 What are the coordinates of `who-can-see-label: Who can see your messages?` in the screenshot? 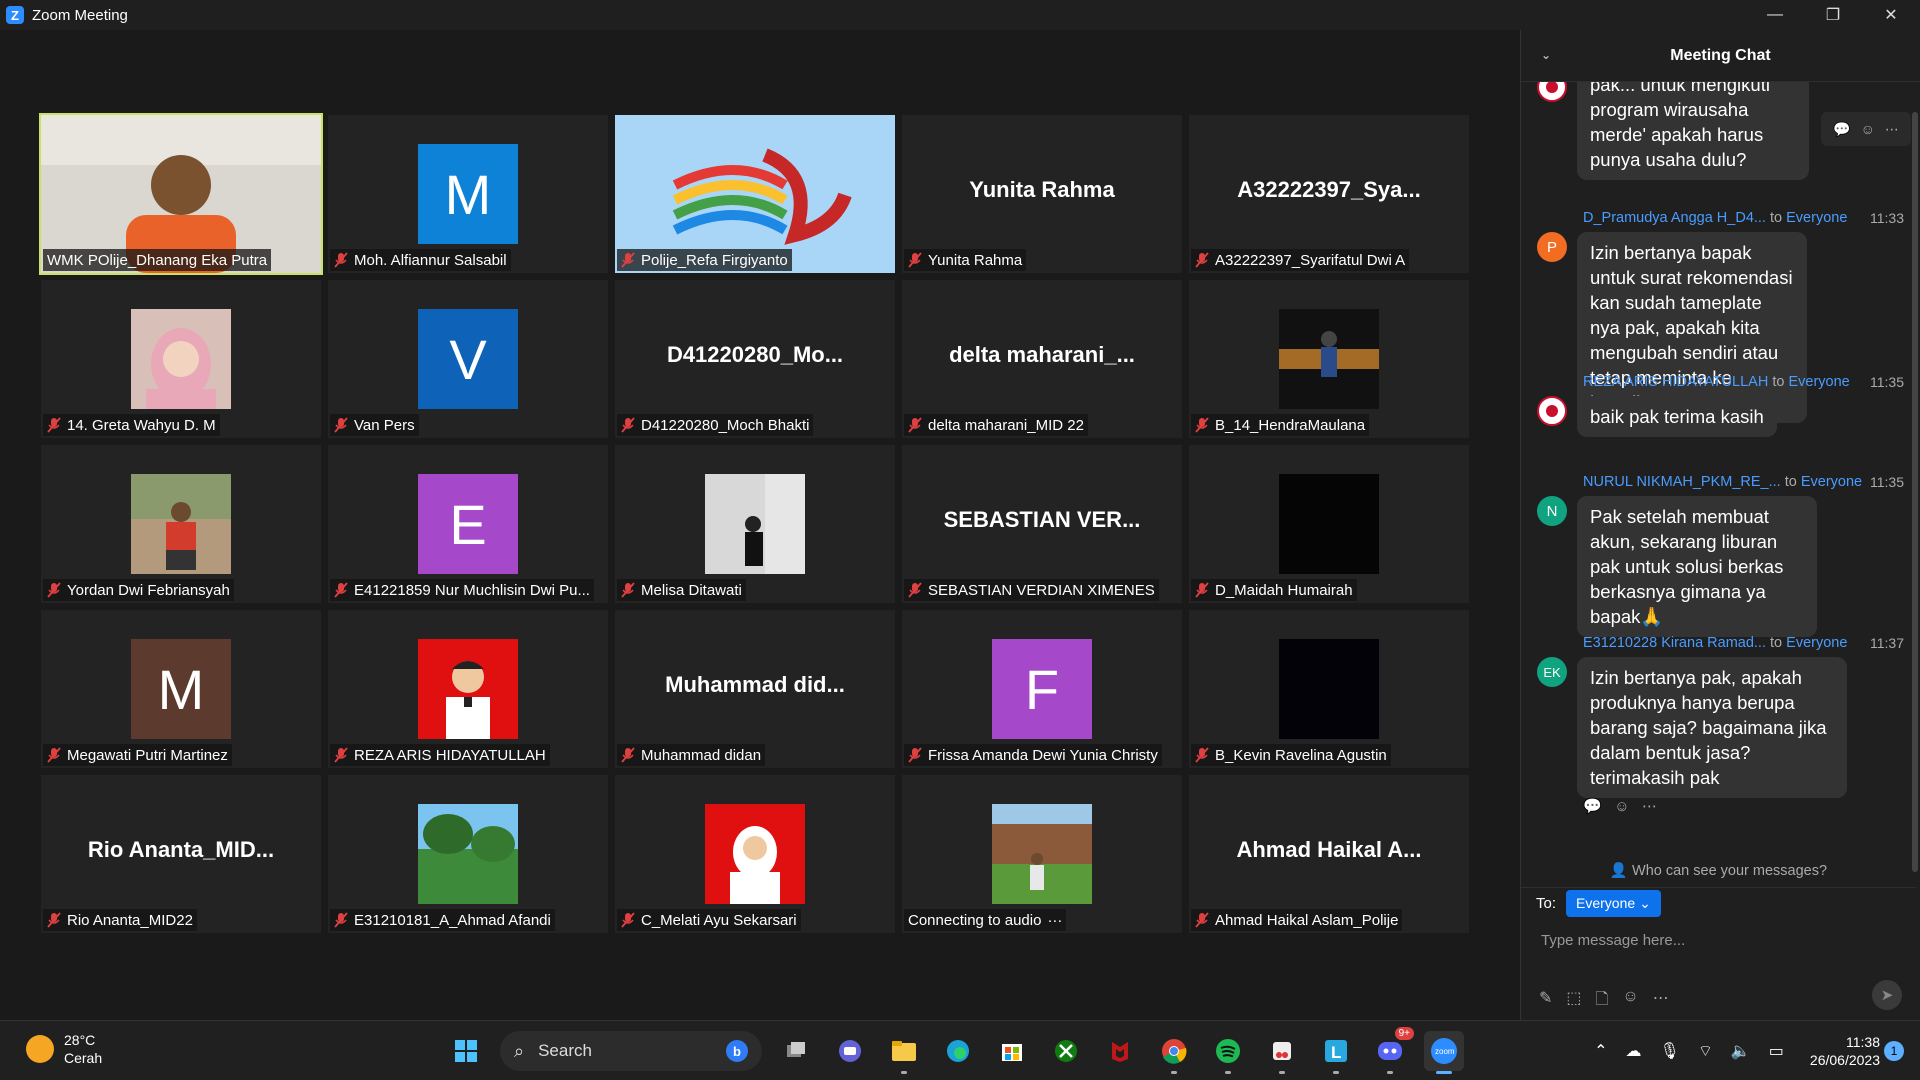 It's located at (1730, 871).